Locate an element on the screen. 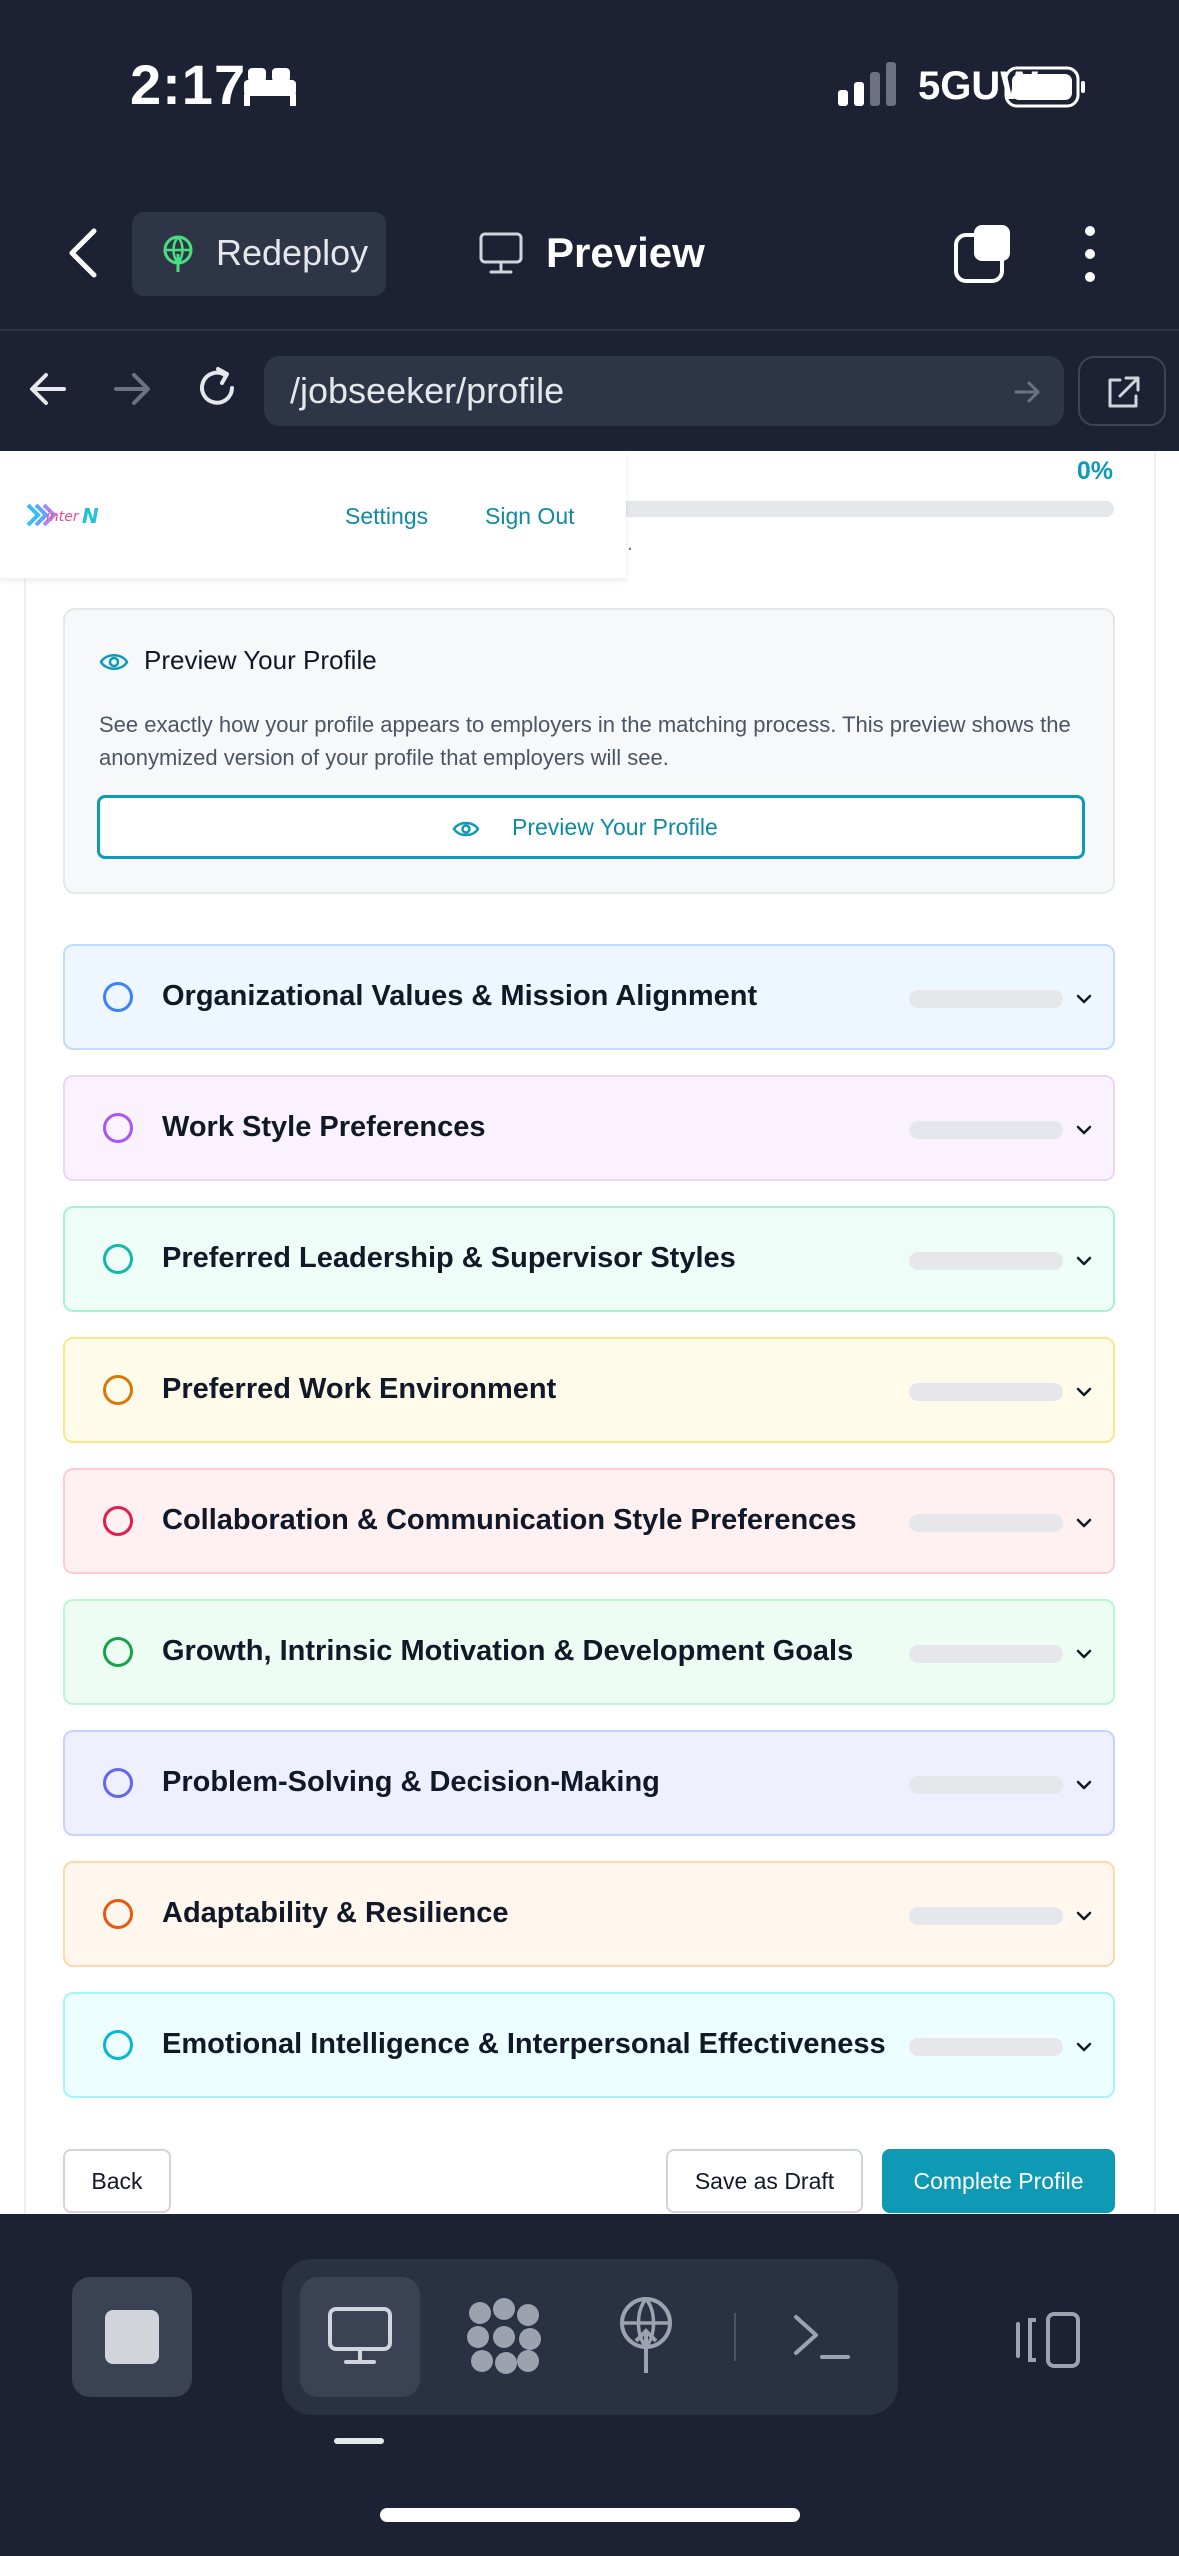  ai-agent-icon is located at coordinates (504, 2337).